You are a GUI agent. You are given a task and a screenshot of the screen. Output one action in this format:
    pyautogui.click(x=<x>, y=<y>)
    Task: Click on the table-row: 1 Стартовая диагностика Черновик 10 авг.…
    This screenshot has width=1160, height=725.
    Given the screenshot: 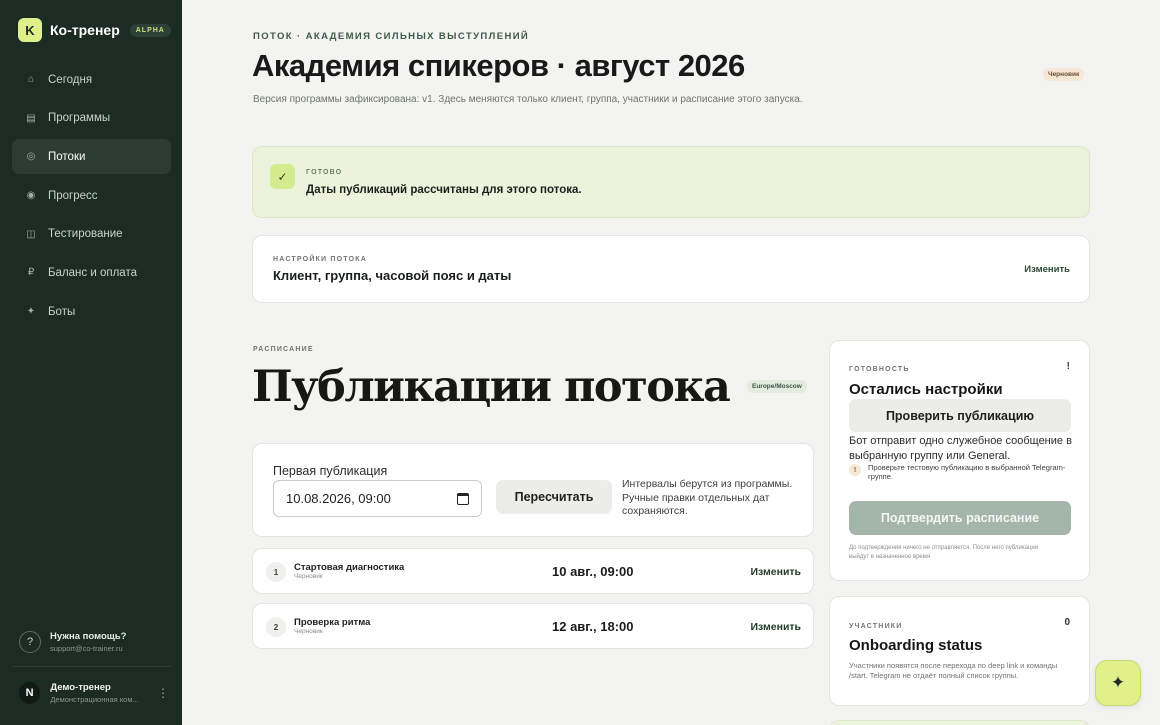 What is the action you would take?
    pyautogui.click(x=533, y=571)
    